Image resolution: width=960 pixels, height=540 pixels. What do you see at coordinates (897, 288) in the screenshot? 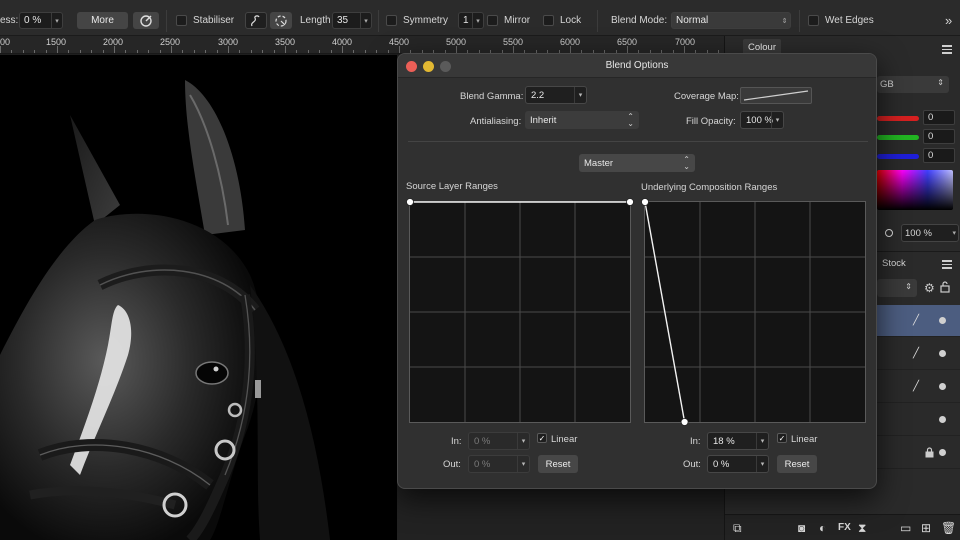
I see `blend-mode-dropdown: ⇕` at bounding box center [897, 288].